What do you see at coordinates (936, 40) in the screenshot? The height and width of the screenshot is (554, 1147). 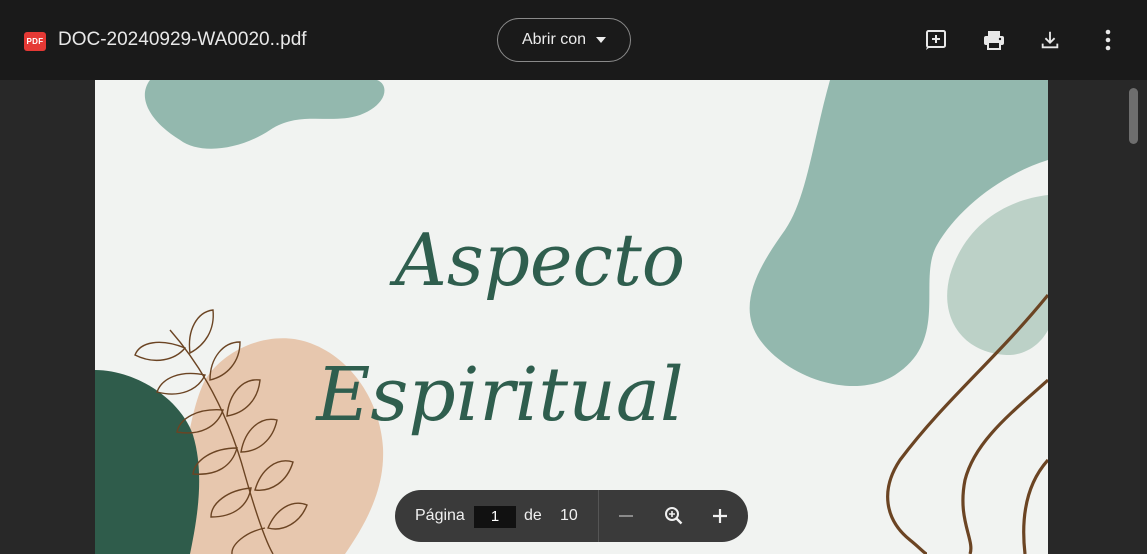 I see `add-annotation-icon` at bounding box center [936, 40].